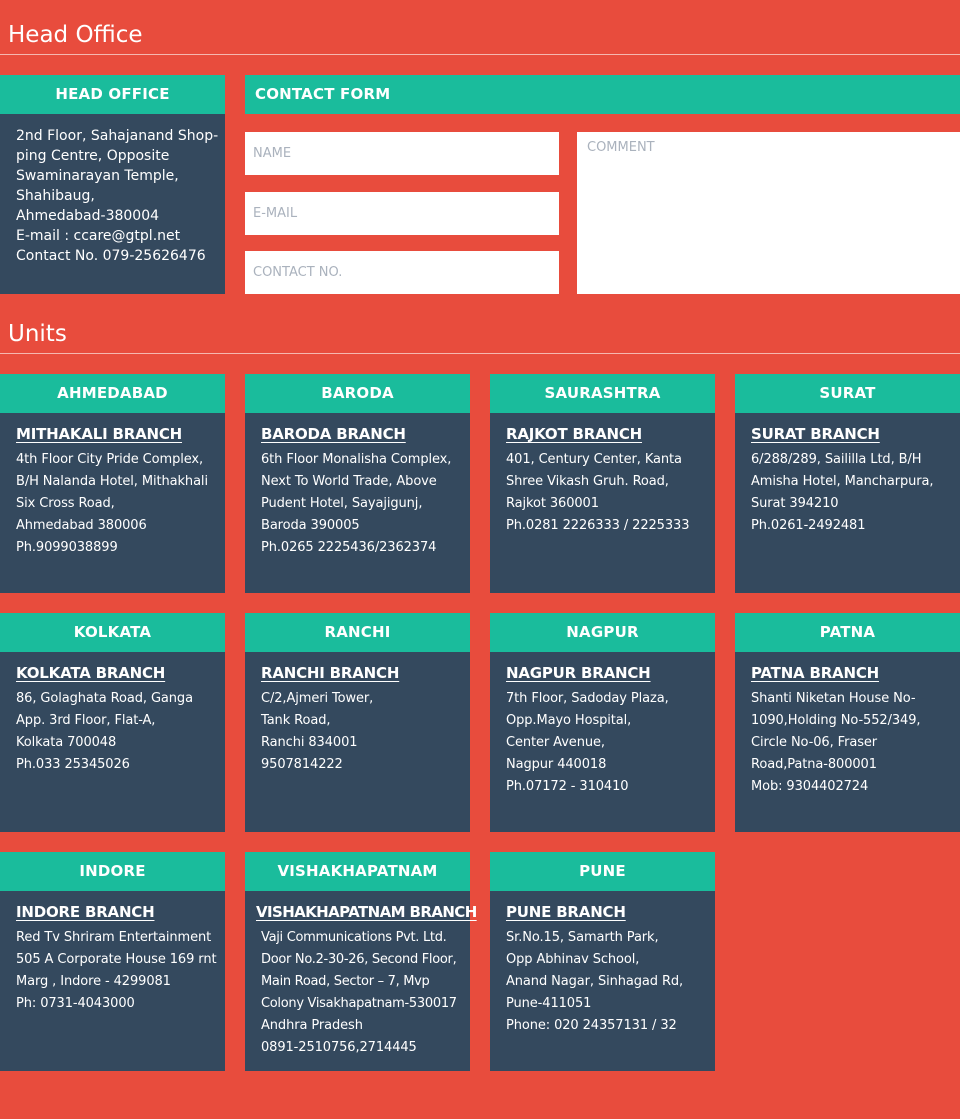 The width and height of the screenshot is (960, 1119). Describe the element at coordinates (66, 742) in the screenshot. I see `address-line: Kolkata 700048` at that location.